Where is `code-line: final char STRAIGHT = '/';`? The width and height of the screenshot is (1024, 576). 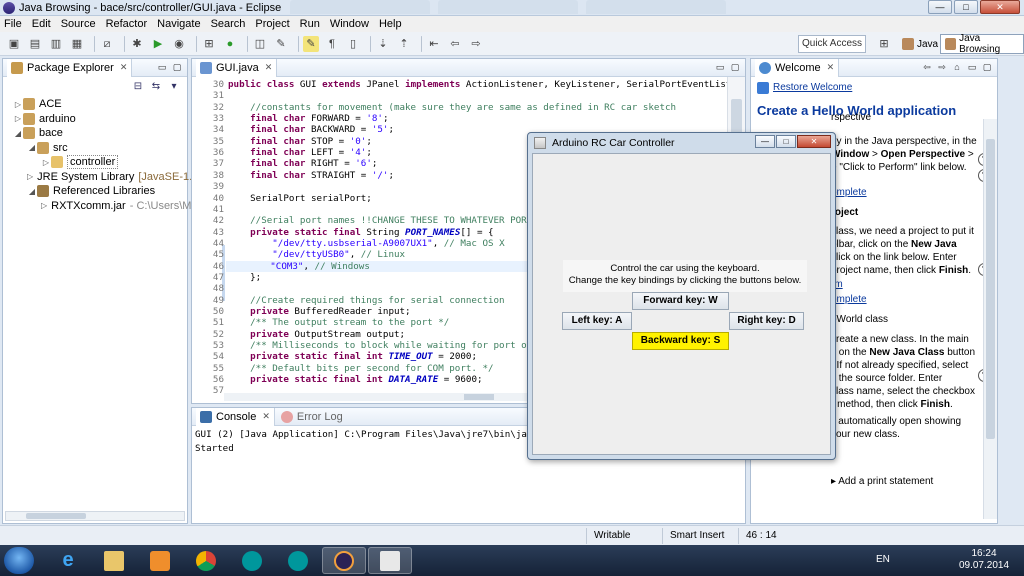 code-line: final char STRAIGHT = '/'; is located at coordinates (311, 175).